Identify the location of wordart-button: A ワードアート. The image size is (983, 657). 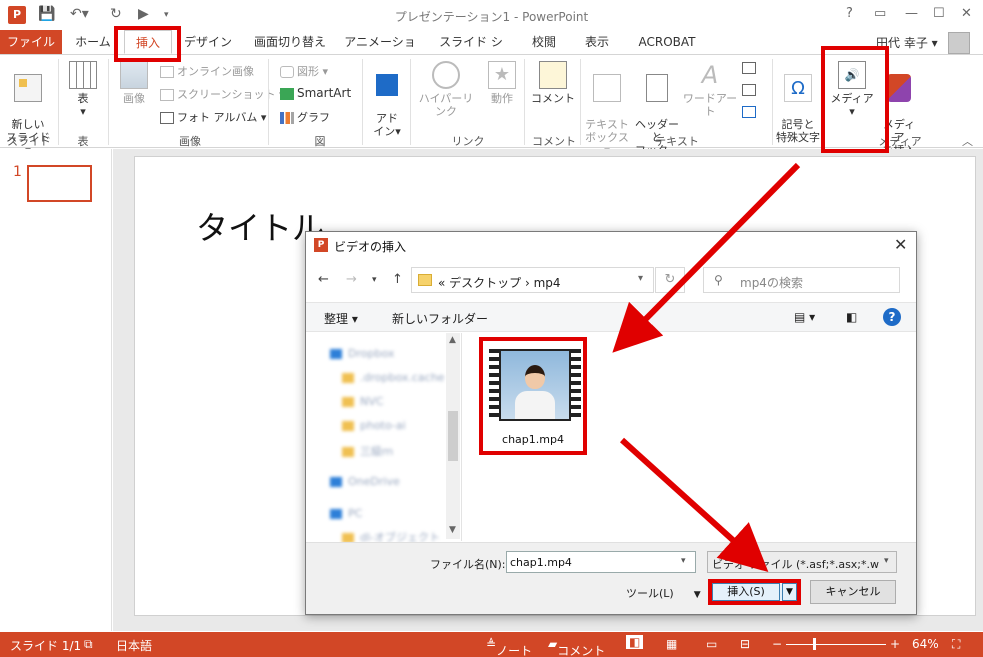
(710, 89).